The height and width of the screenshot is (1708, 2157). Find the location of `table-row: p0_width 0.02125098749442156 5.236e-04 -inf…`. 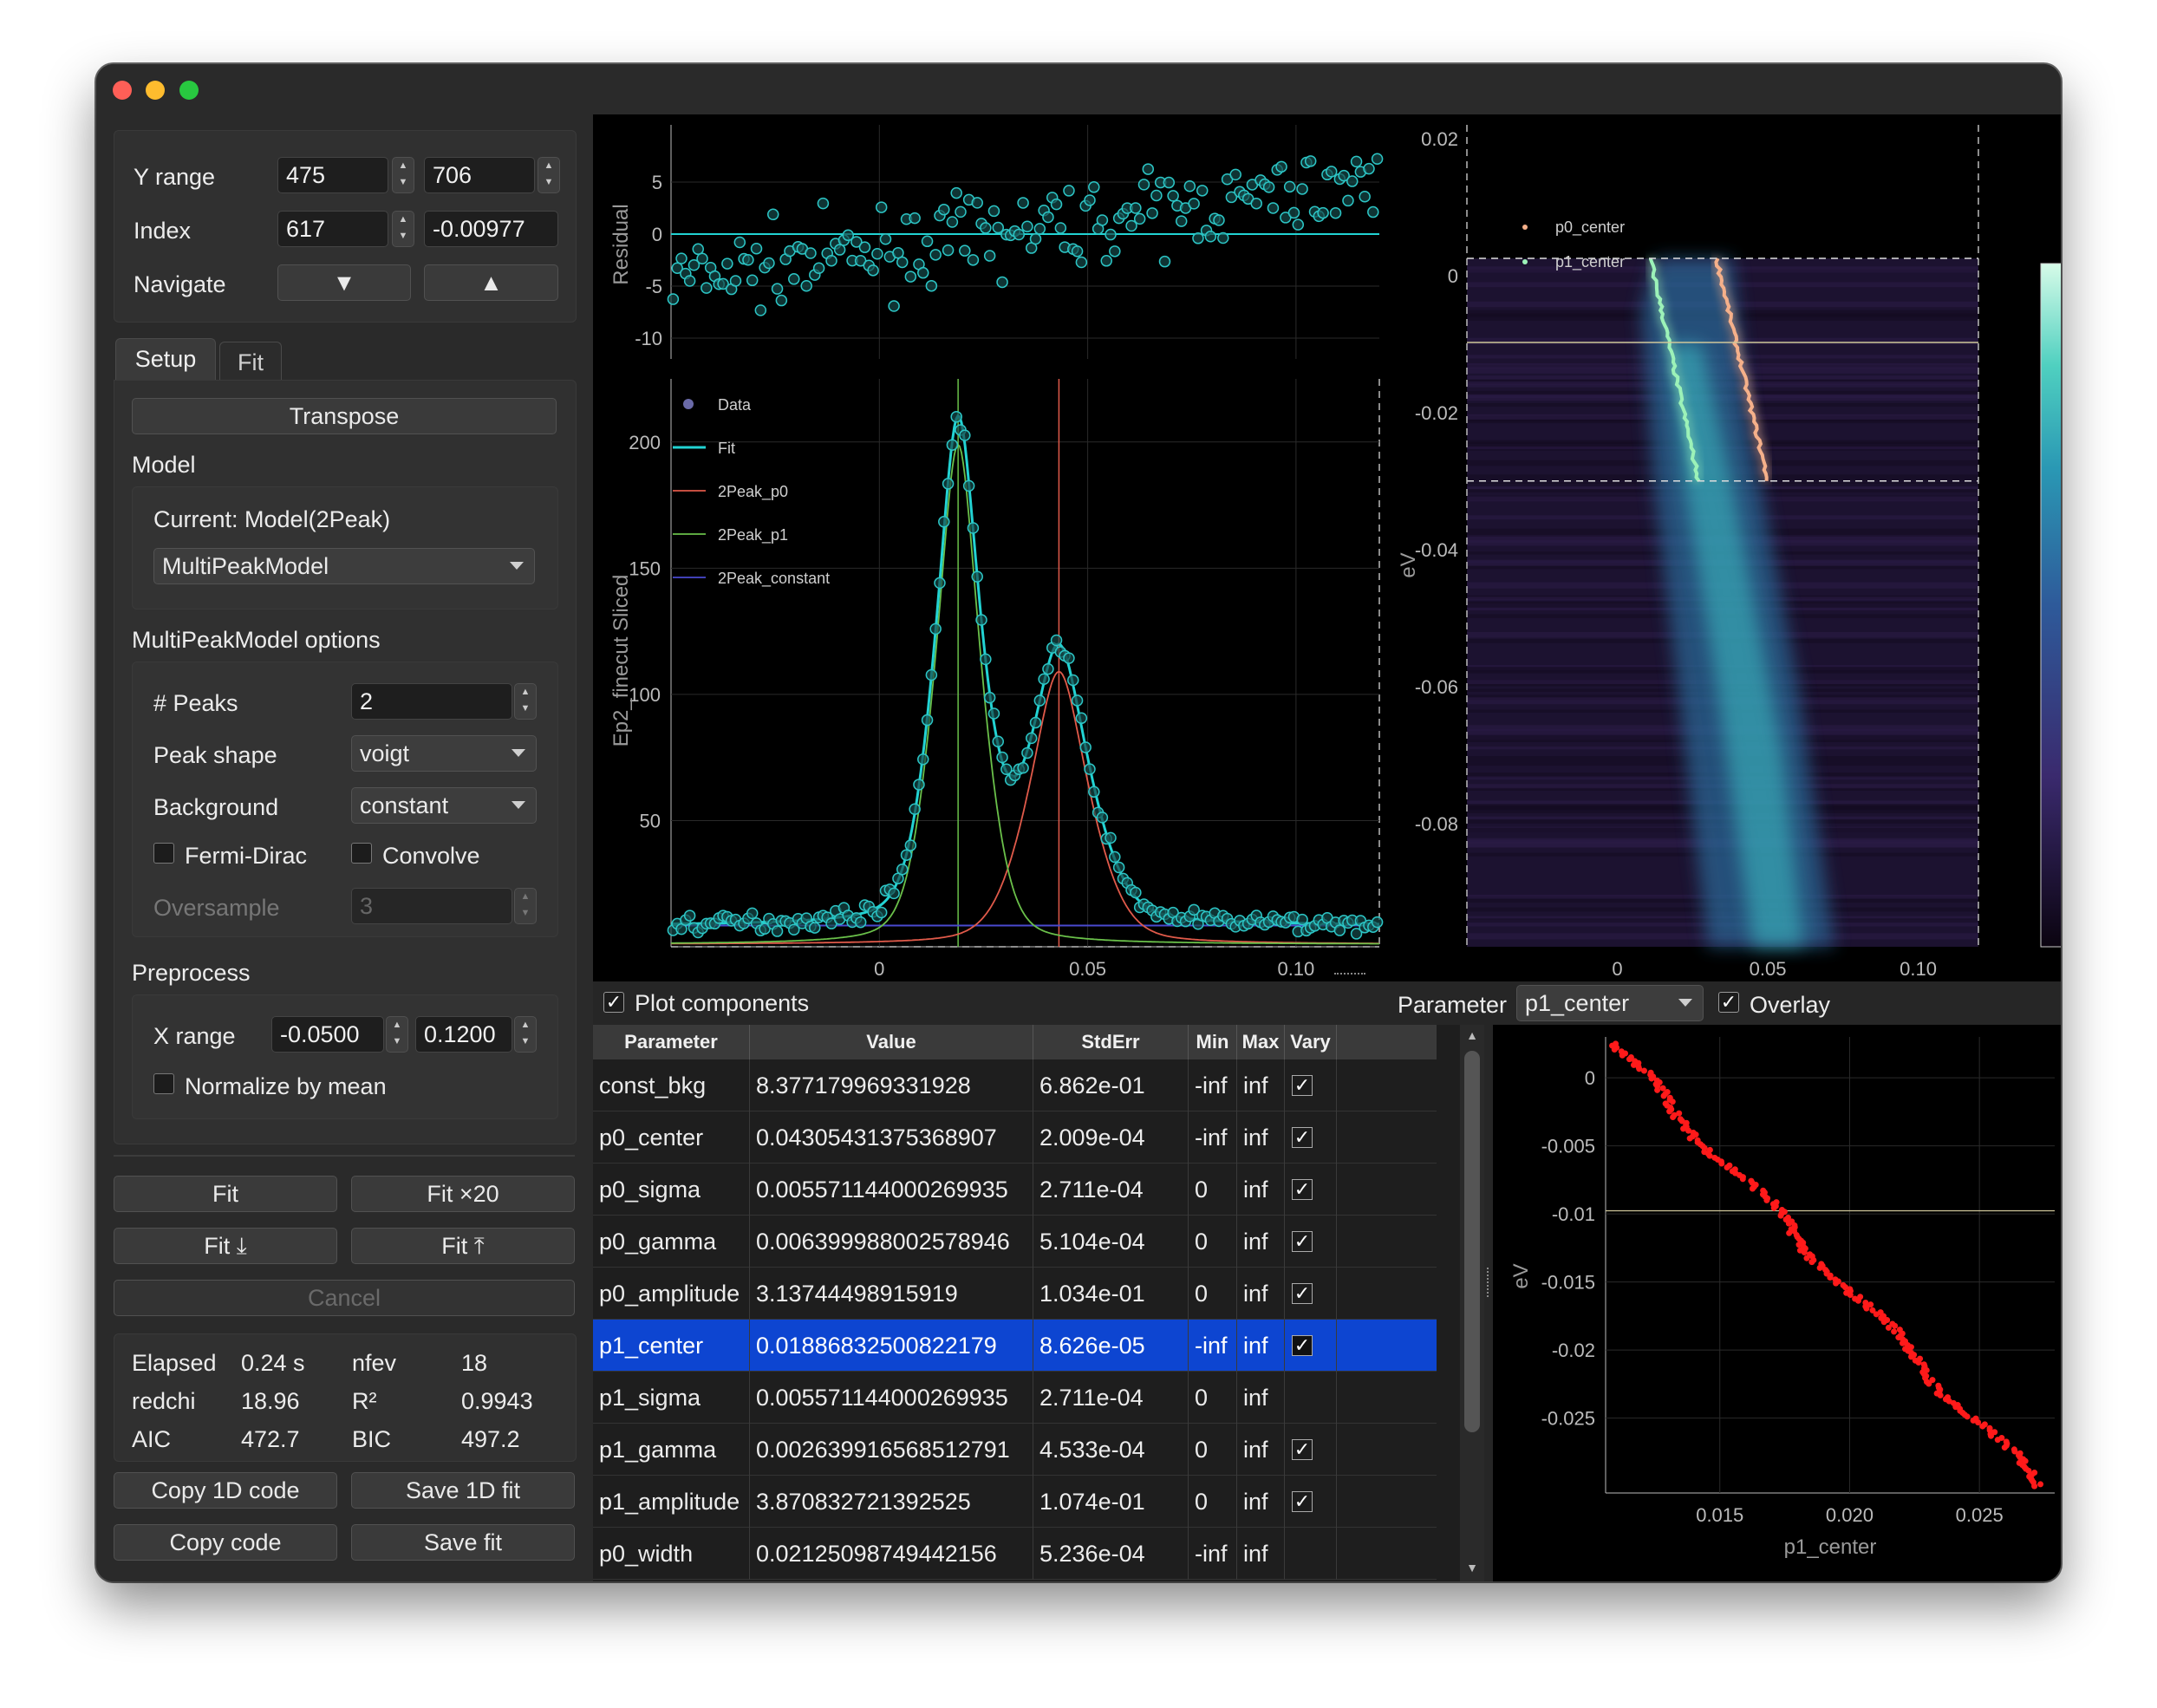

table-row: p0_width 0.02125098749442156 5.236e-04 -inf… is located at coordinates (1015, 1554).